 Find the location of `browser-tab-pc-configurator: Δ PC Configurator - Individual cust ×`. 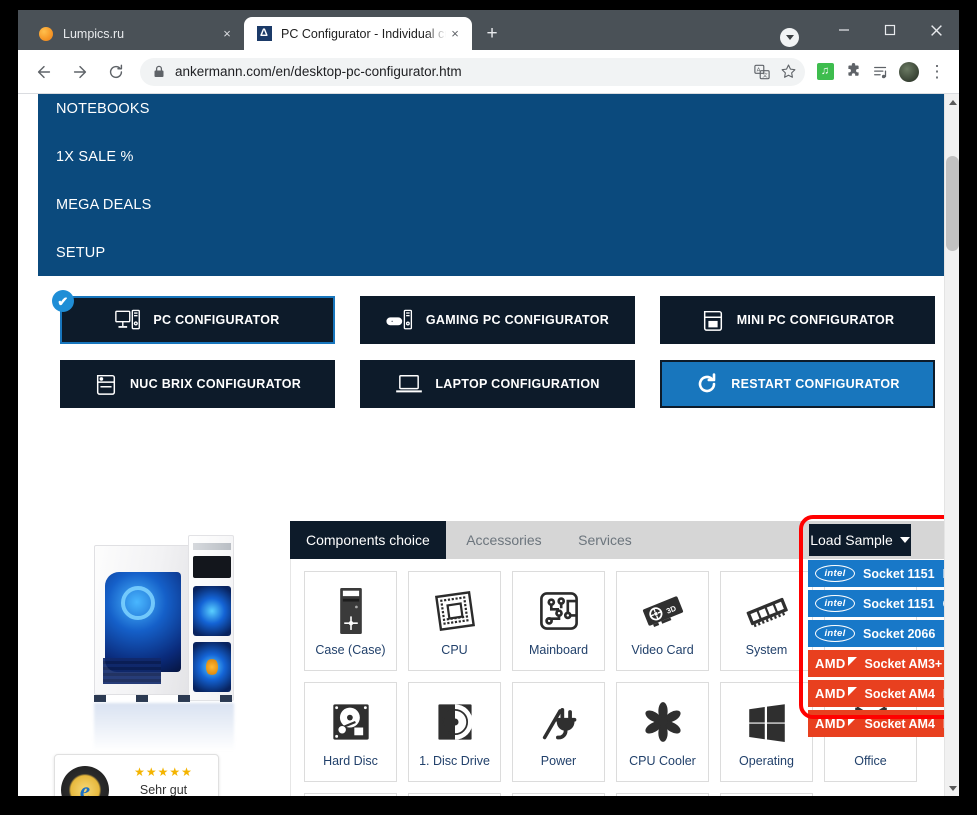

browser-tab-pc-configurator: Δ PC Configurator - Individual cust × is located at coordinates (358, 33).